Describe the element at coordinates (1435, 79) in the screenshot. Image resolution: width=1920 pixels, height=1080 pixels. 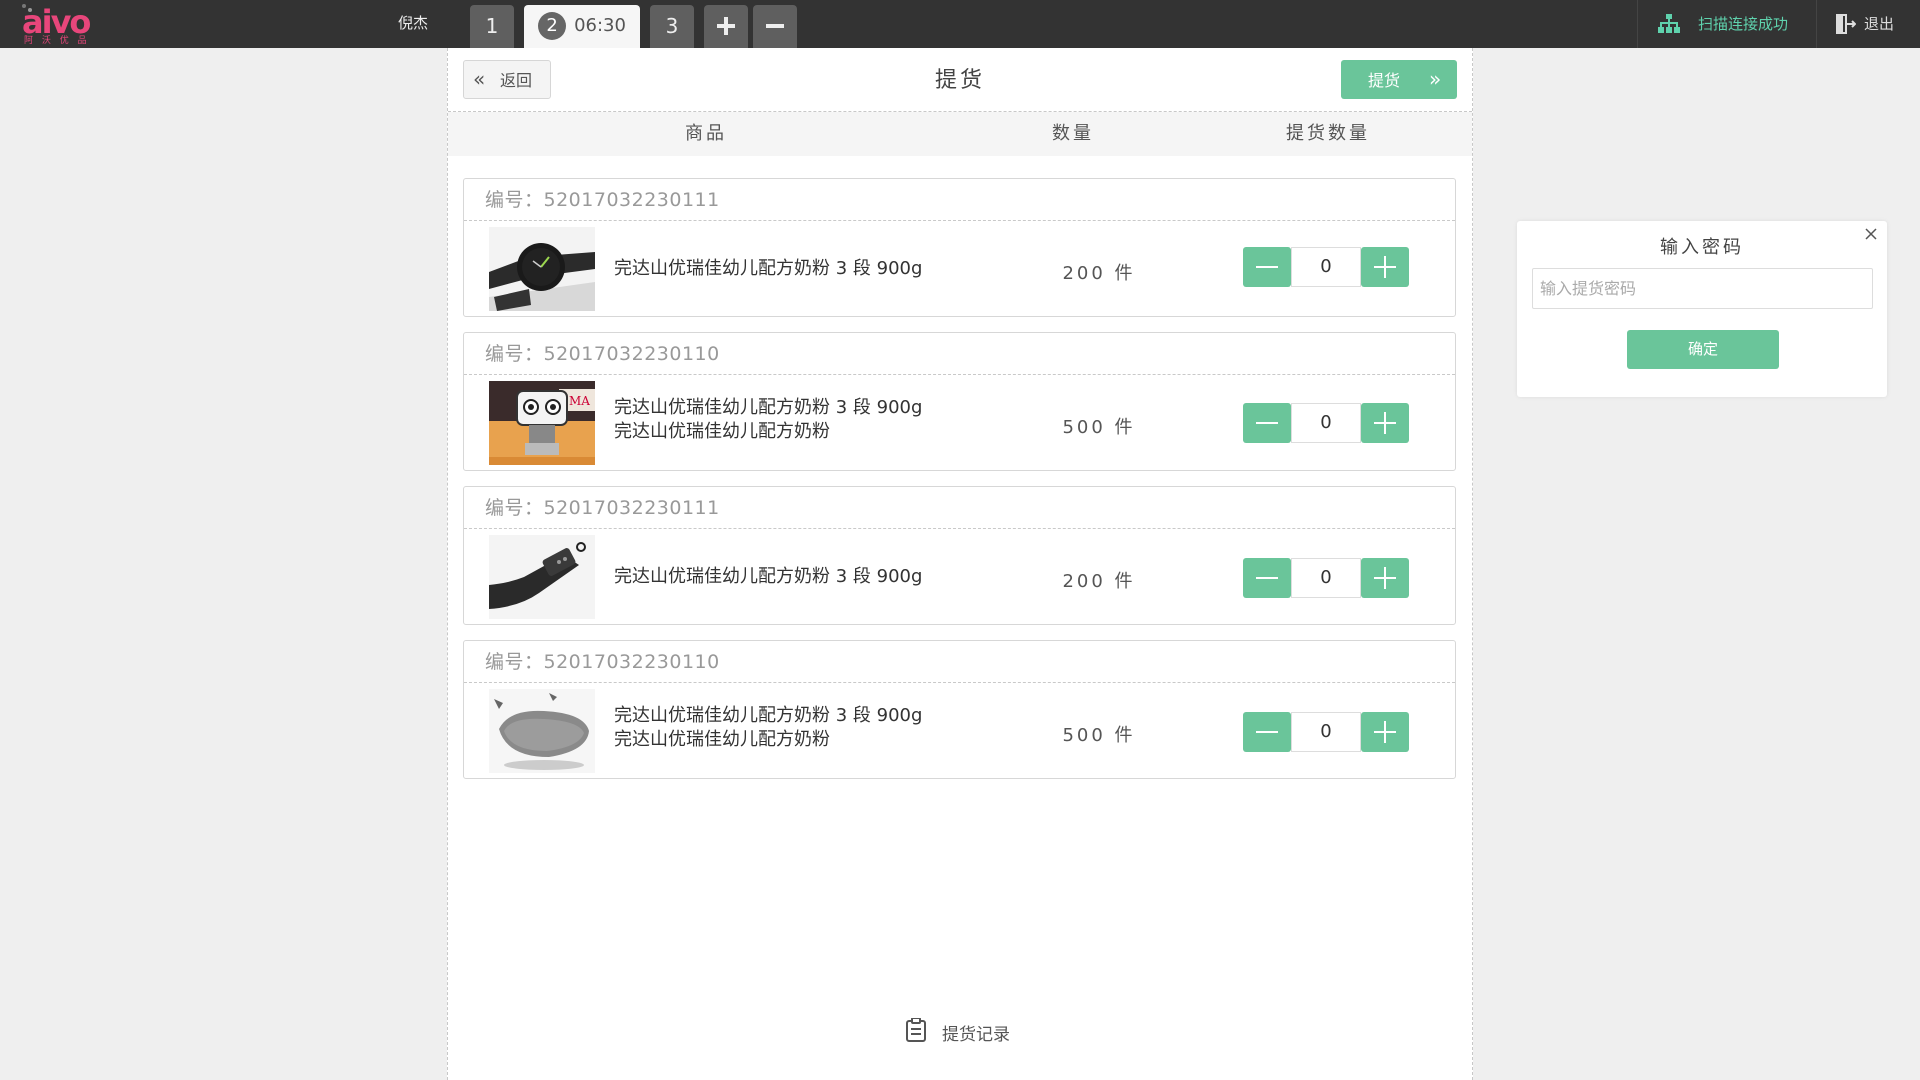
I see `double-chevron-right-icon: »` at that location.